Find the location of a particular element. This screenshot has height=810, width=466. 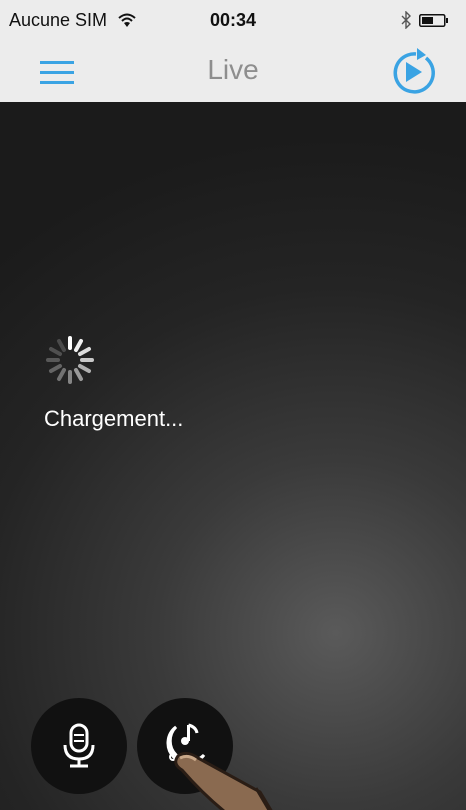

replay-button is located at coordinates (412, 72).